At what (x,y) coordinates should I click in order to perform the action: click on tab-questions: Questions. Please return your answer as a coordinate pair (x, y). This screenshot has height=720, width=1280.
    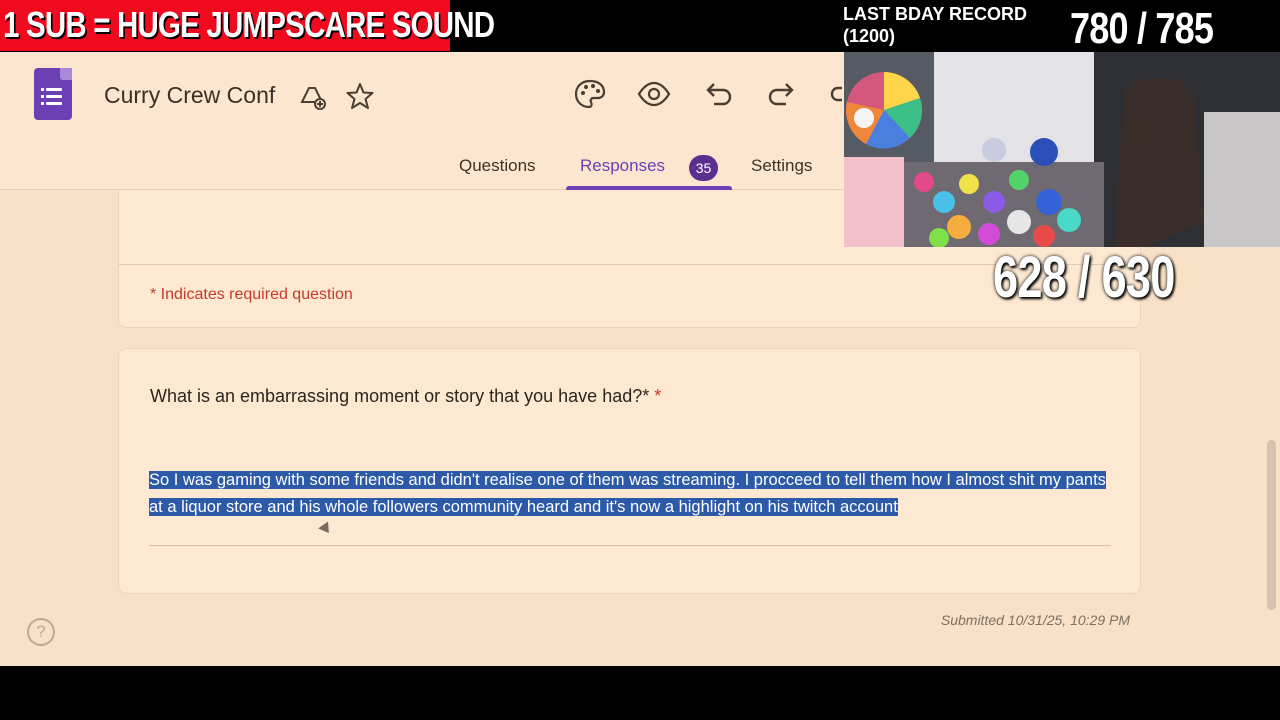
    Looking at the image, I should click on (497, 166).